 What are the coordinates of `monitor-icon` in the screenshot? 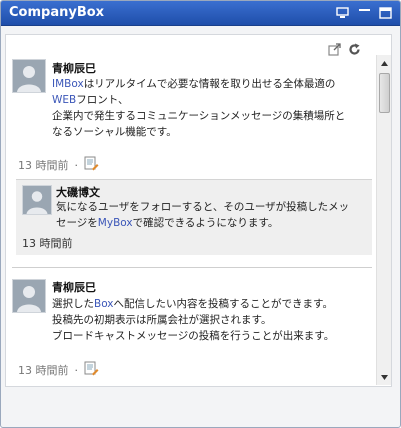 It's located at (342, 12).